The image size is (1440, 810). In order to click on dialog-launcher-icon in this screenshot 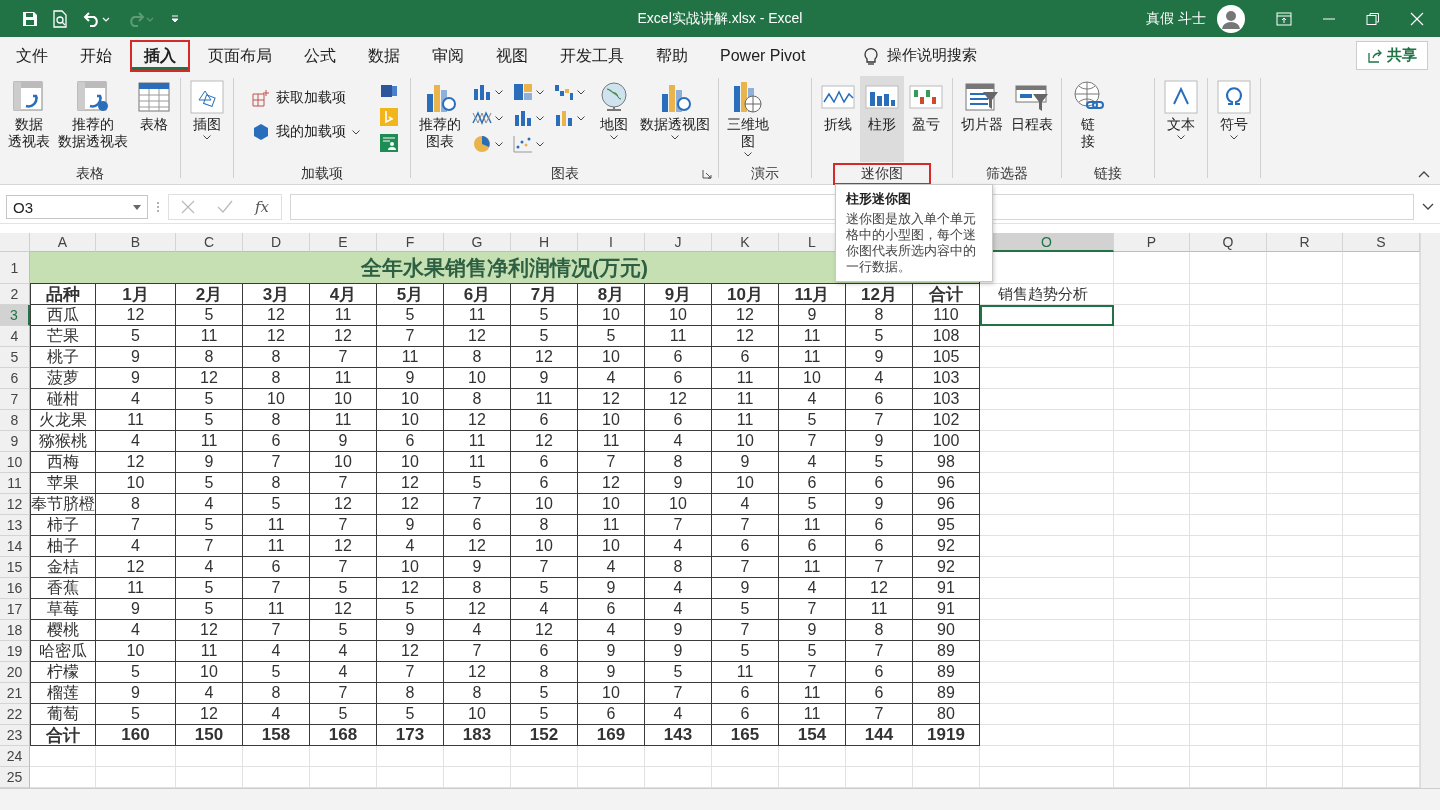, I will do `click(707, 174)`.